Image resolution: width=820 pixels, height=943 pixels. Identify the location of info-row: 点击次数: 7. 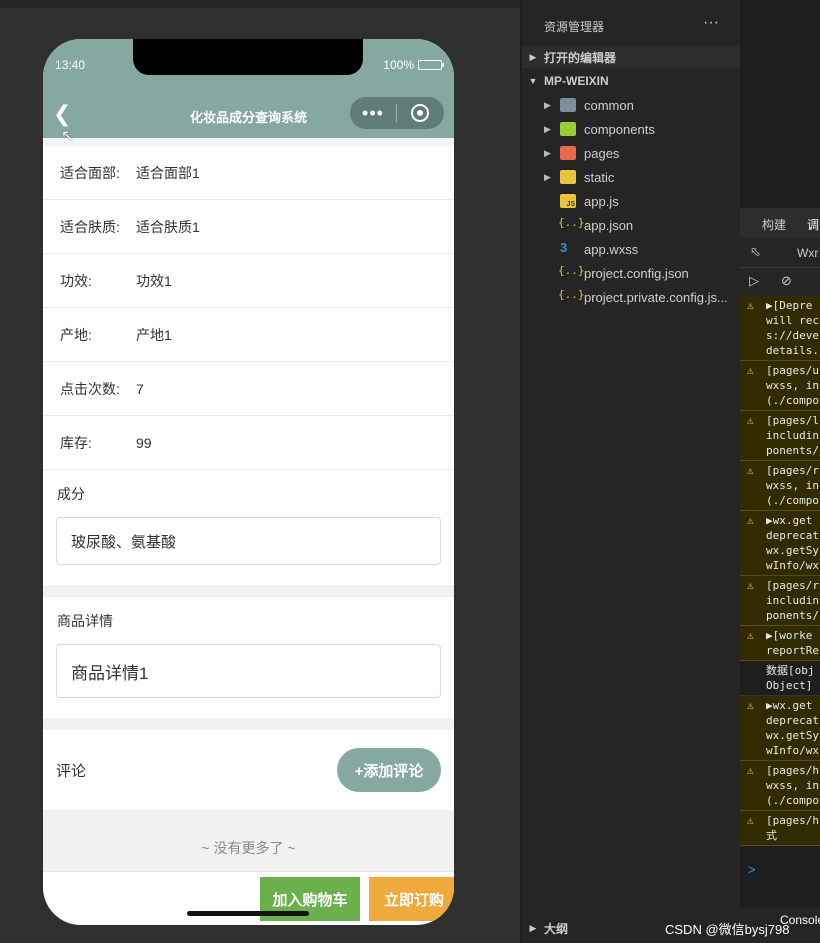
(248, 389).